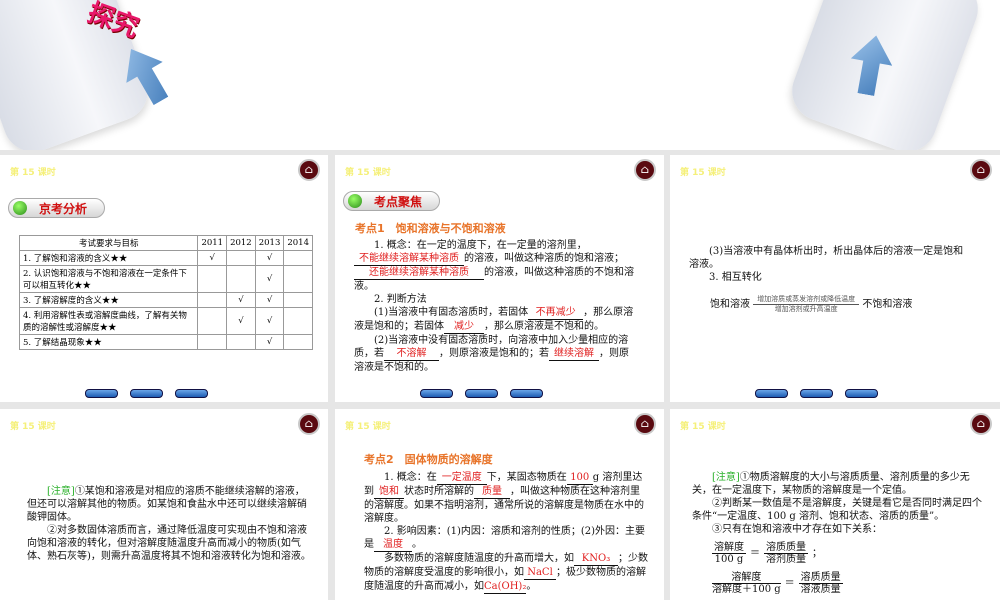 Image resolution: width=1000 pixels, height=600 pixels. What do you see at coordinates (108, 342) in the screenshot?
I see `table-cell: 5. 了解结晶现象★★` at bounding box center [108, 342].